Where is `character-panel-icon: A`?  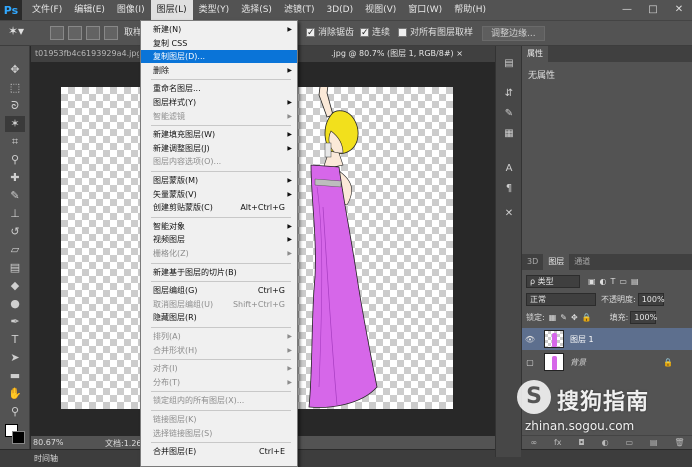
character-panel-icon: A is located at coordinates (509, 169).